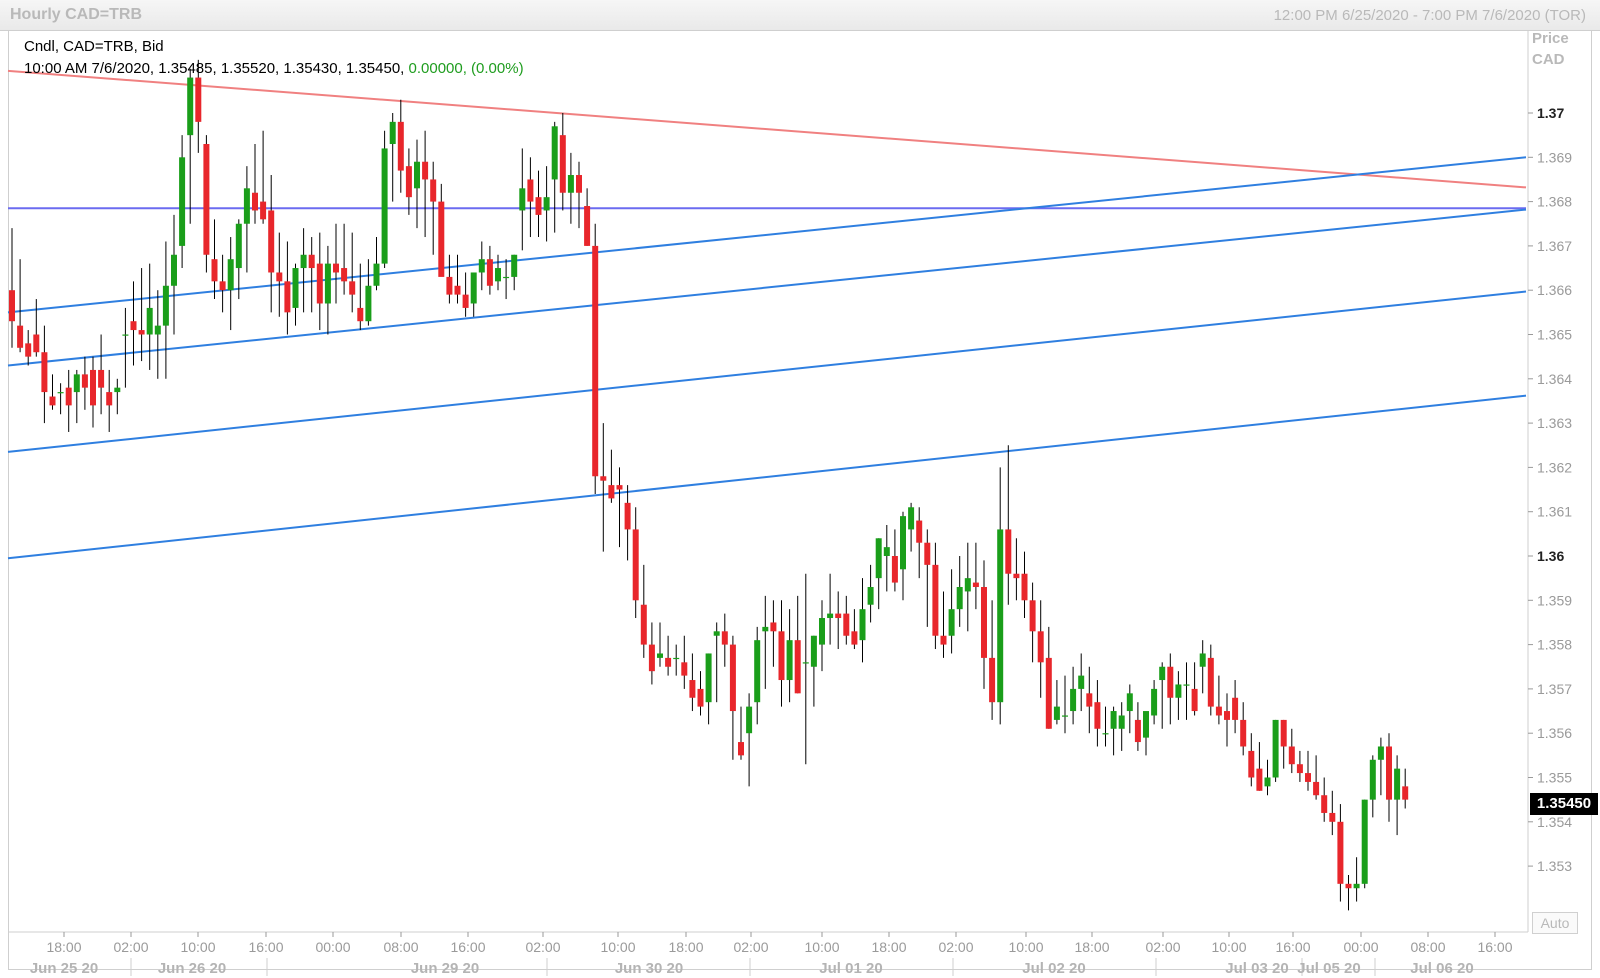  What do you see at coordinates (1564, 804) in the screenshot?
I see `last-price-badge: 1.35450` at bounding box center [1564, 804].